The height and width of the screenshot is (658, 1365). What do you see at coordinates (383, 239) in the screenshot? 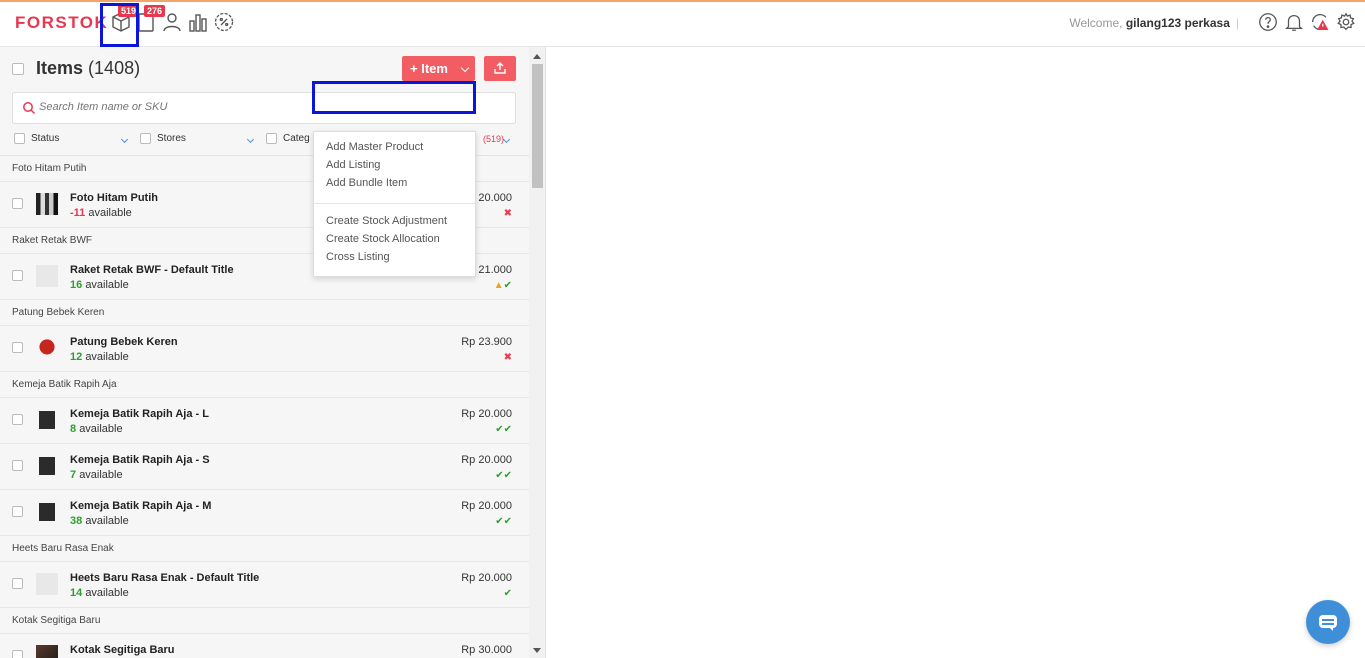
I see `menu-item-create-stock-allocation: Create Stock Allocation` at bounding box center [383, 239].